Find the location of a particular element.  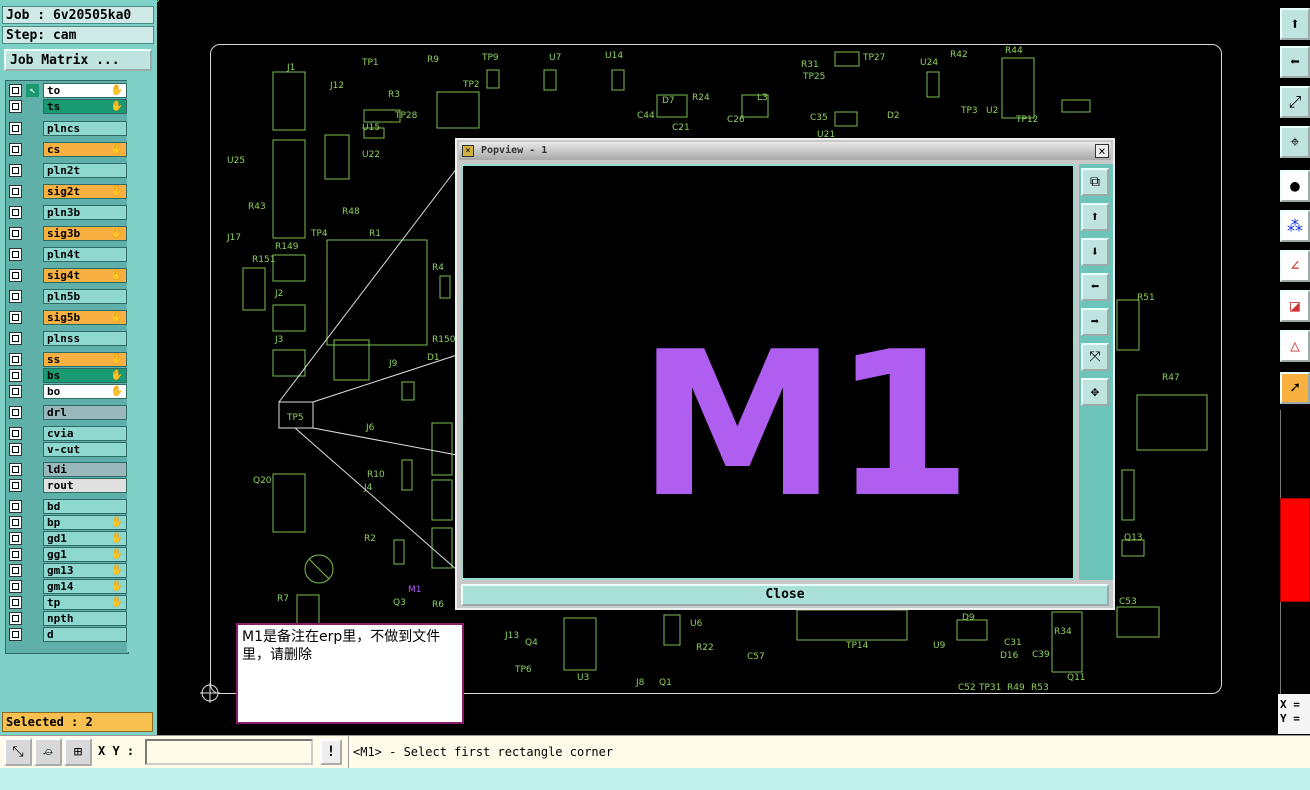

layer-list-scrollbar is located at coordinates (140, 366).